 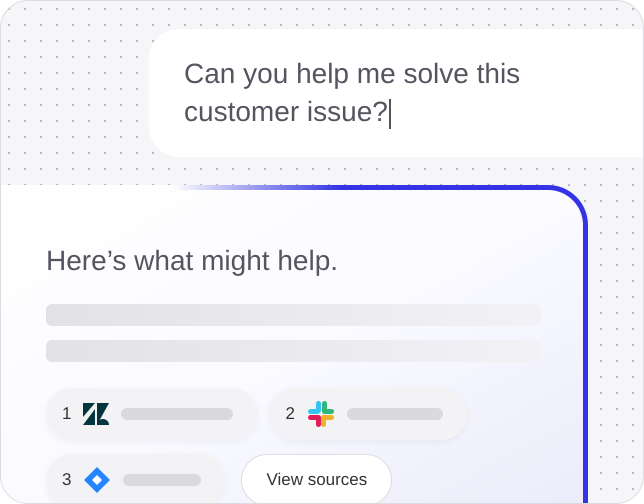 I want to click on source-number: 1, so click(x=67, y=414).